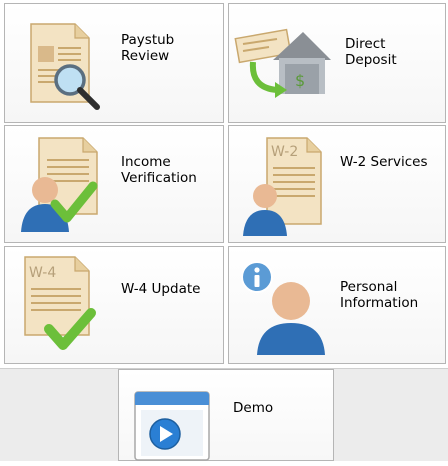  I want to click on demo-label: Demo, so click(253, 408).